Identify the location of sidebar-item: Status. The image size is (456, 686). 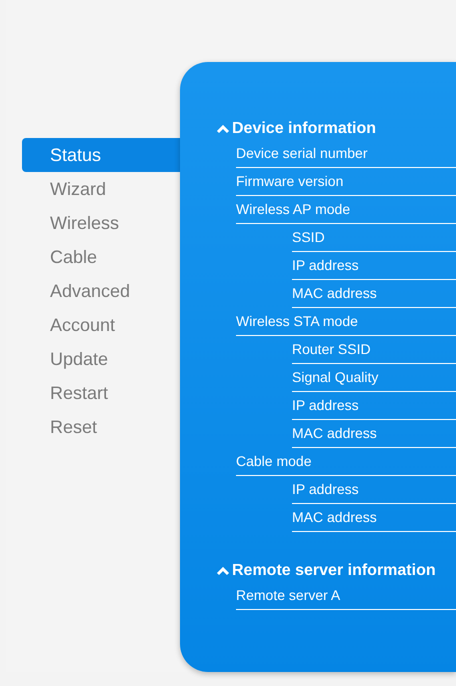
(101, 155).